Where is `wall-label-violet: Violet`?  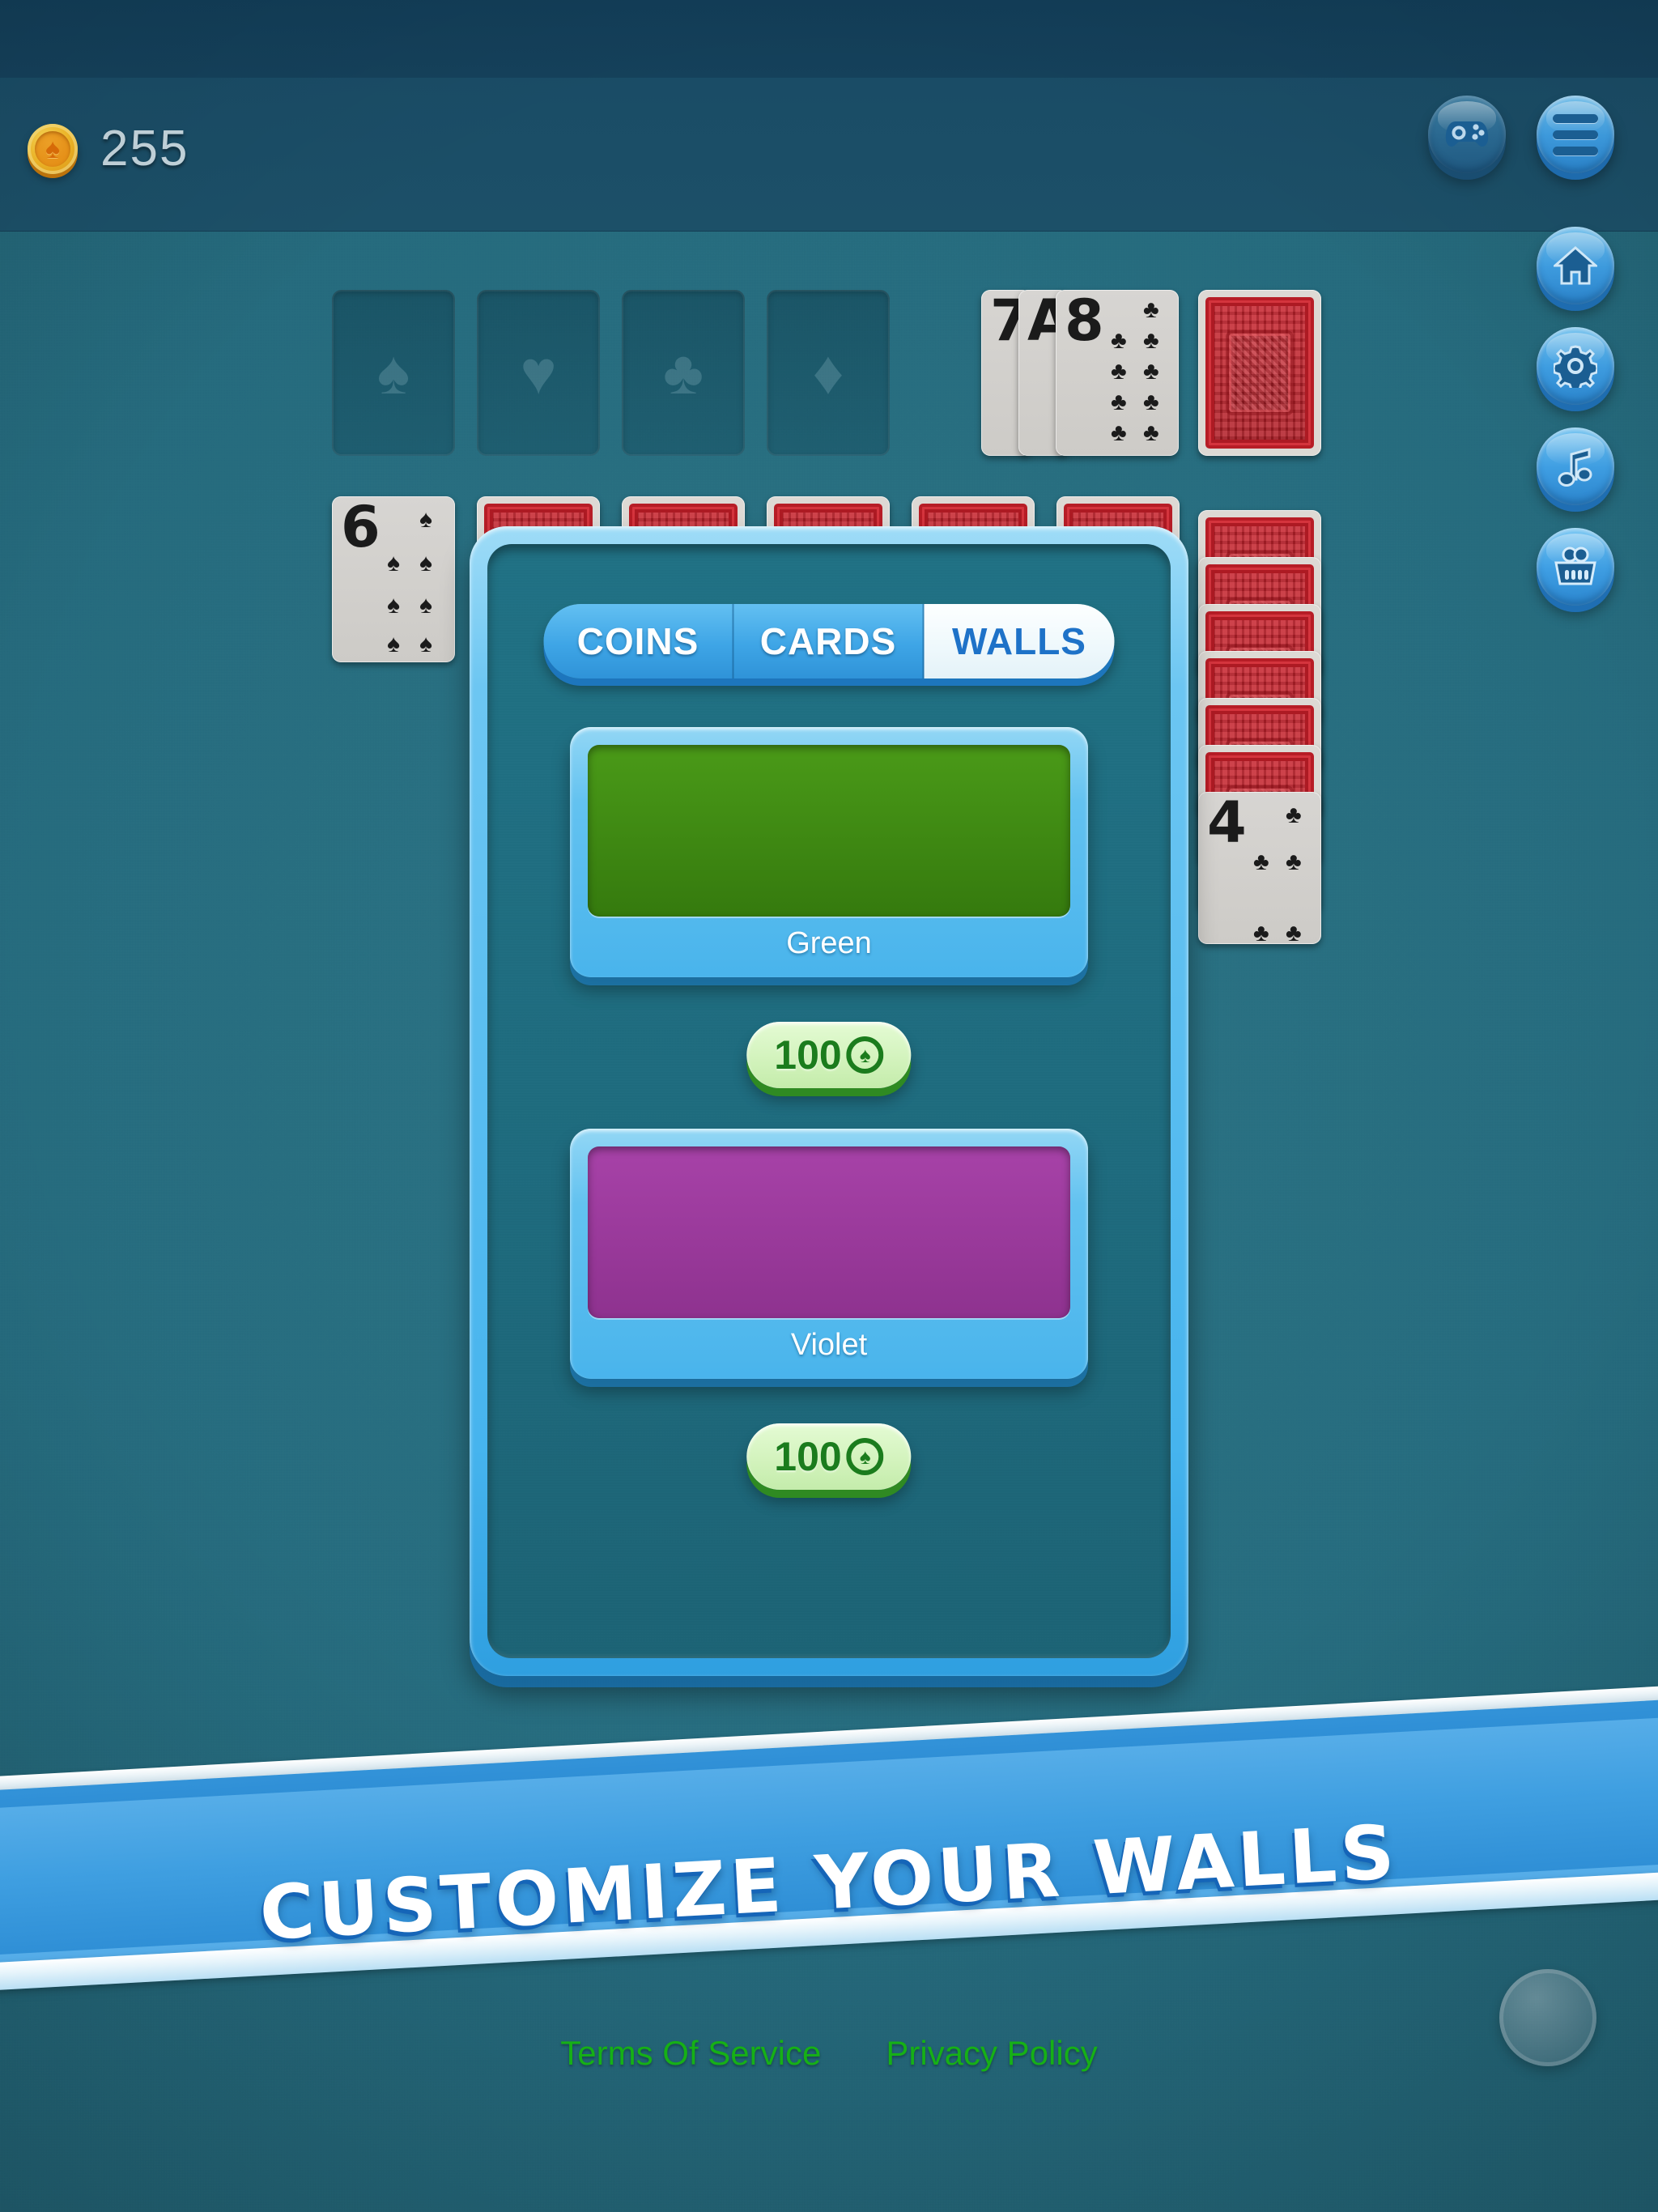
wall-label-violet: Violet is located at coordinates (829, 1345).